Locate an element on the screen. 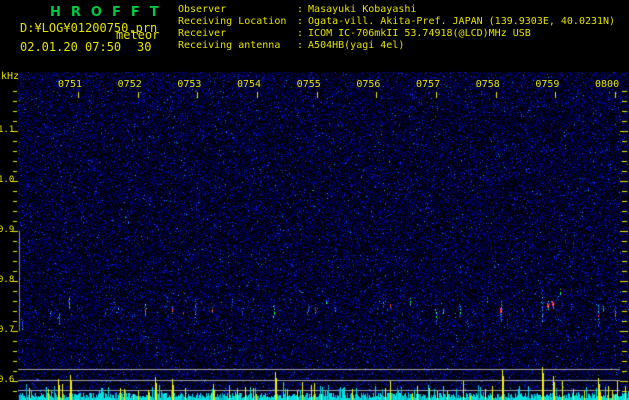 The image size is (629, 400). antenna-row: Receiving antenna: A504HB(yagi 4el) is located at coordinates (396, 46).